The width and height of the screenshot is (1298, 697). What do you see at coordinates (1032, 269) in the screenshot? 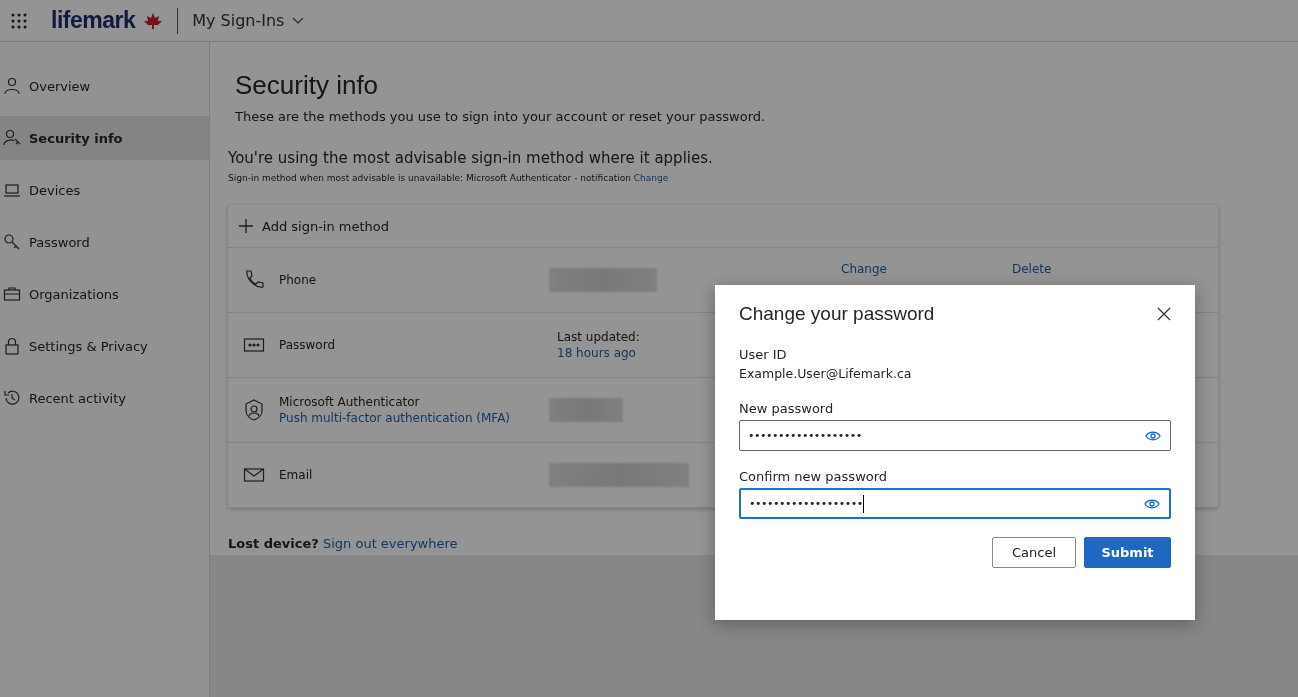
I see `delete-link: Delete` at bounding box center [1032, 269].